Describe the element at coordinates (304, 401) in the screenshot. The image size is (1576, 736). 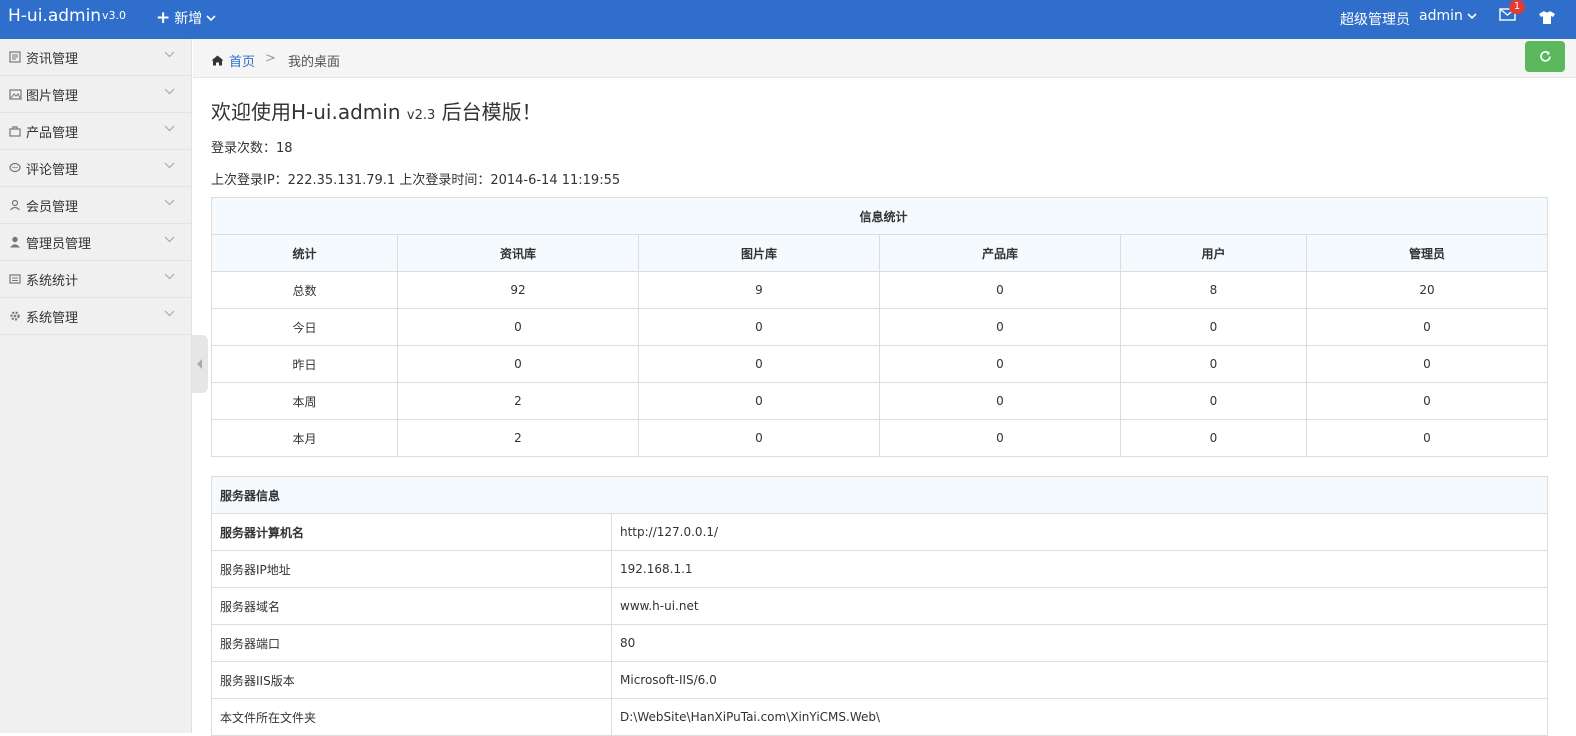
I see `table-cell: 本周` at that location.